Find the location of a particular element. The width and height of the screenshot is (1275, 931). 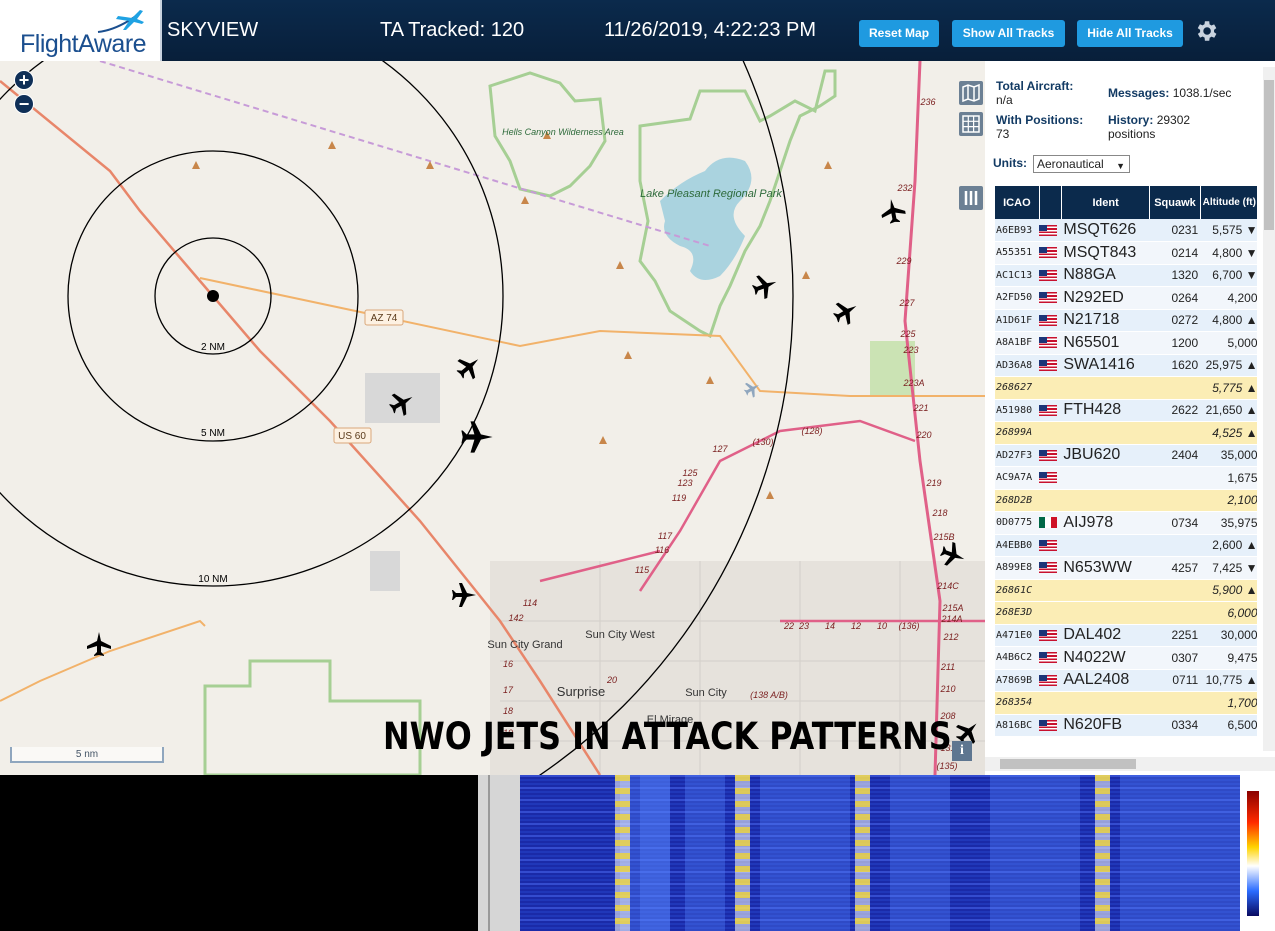

place-label: Surprise is located at coordinates (581, 691).